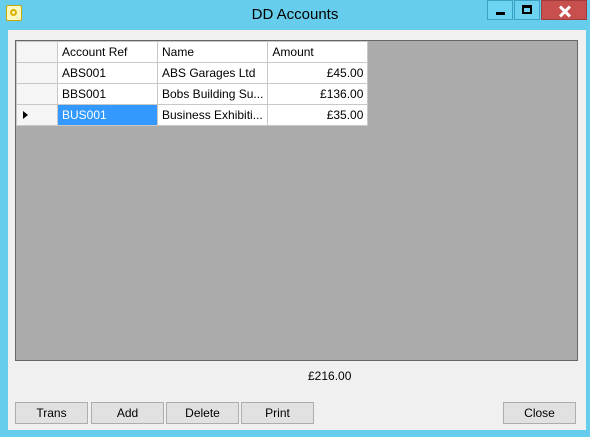 This screenshot has width=590, height=437. What do you see at coordinates (564, 10) in the screenshot?
I see `close-window-icon` at bounding box center [564, 10].